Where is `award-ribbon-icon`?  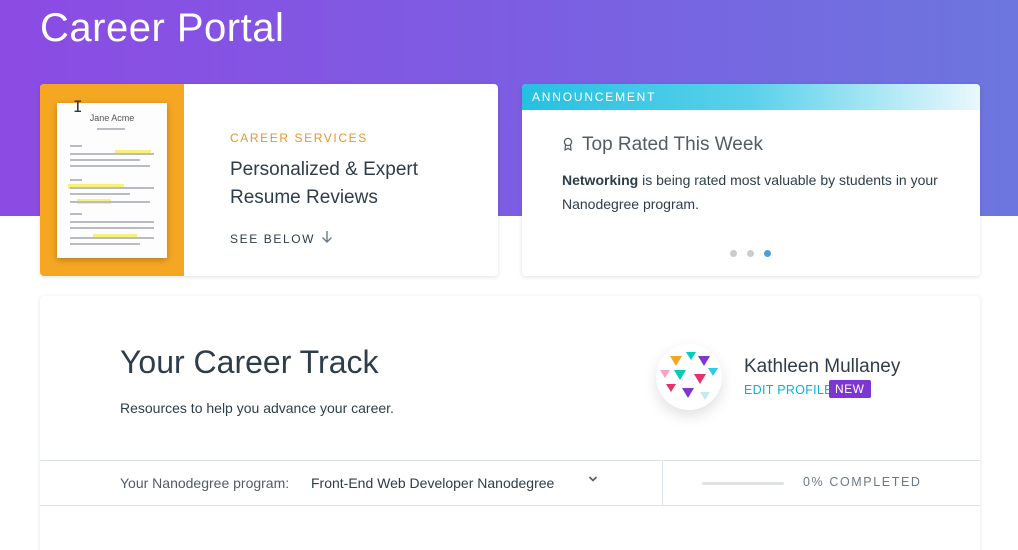 award-ribbon-icon is located at coordinates (568, 145).